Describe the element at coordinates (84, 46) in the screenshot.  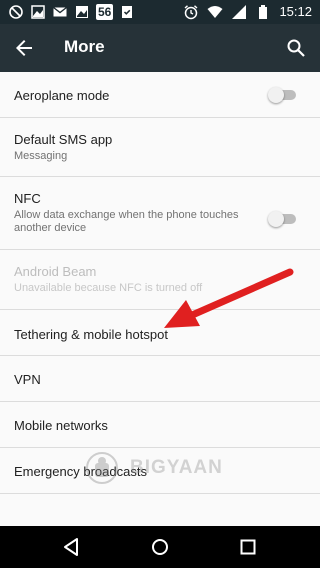
I see `page-title: More` at that location.